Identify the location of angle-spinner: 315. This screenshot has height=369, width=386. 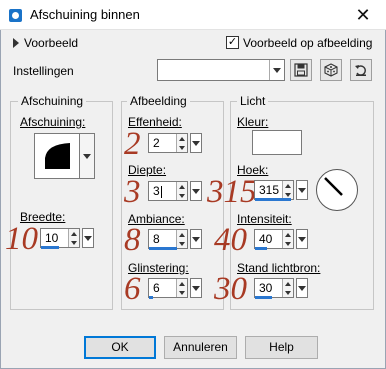
(274, 190).